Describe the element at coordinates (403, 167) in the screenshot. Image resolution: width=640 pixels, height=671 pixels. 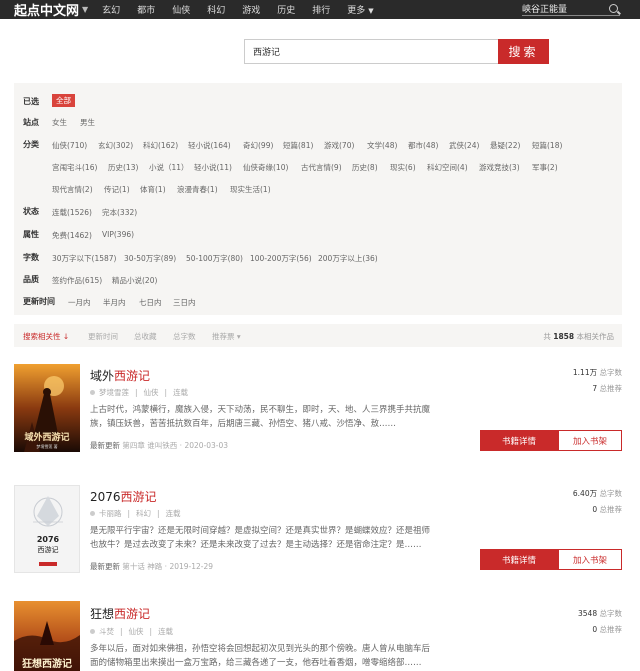
I see `filter-option: 现实(6)` at that location.